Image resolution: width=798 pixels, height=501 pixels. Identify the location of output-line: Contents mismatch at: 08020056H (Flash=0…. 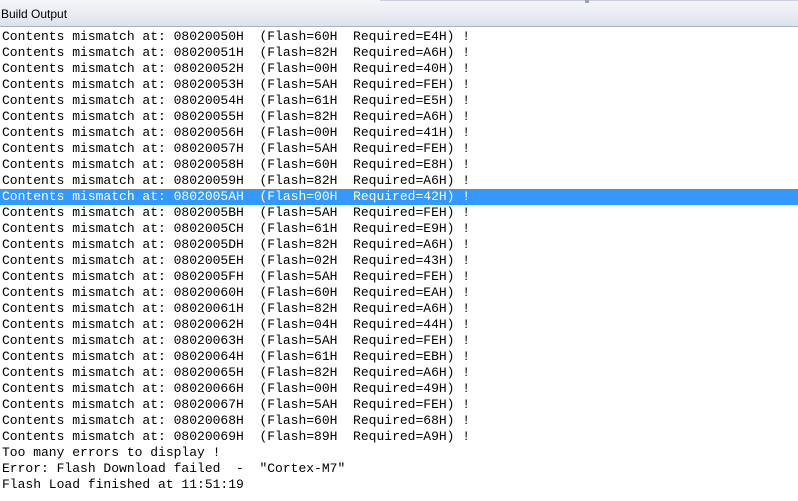
(399, 133).